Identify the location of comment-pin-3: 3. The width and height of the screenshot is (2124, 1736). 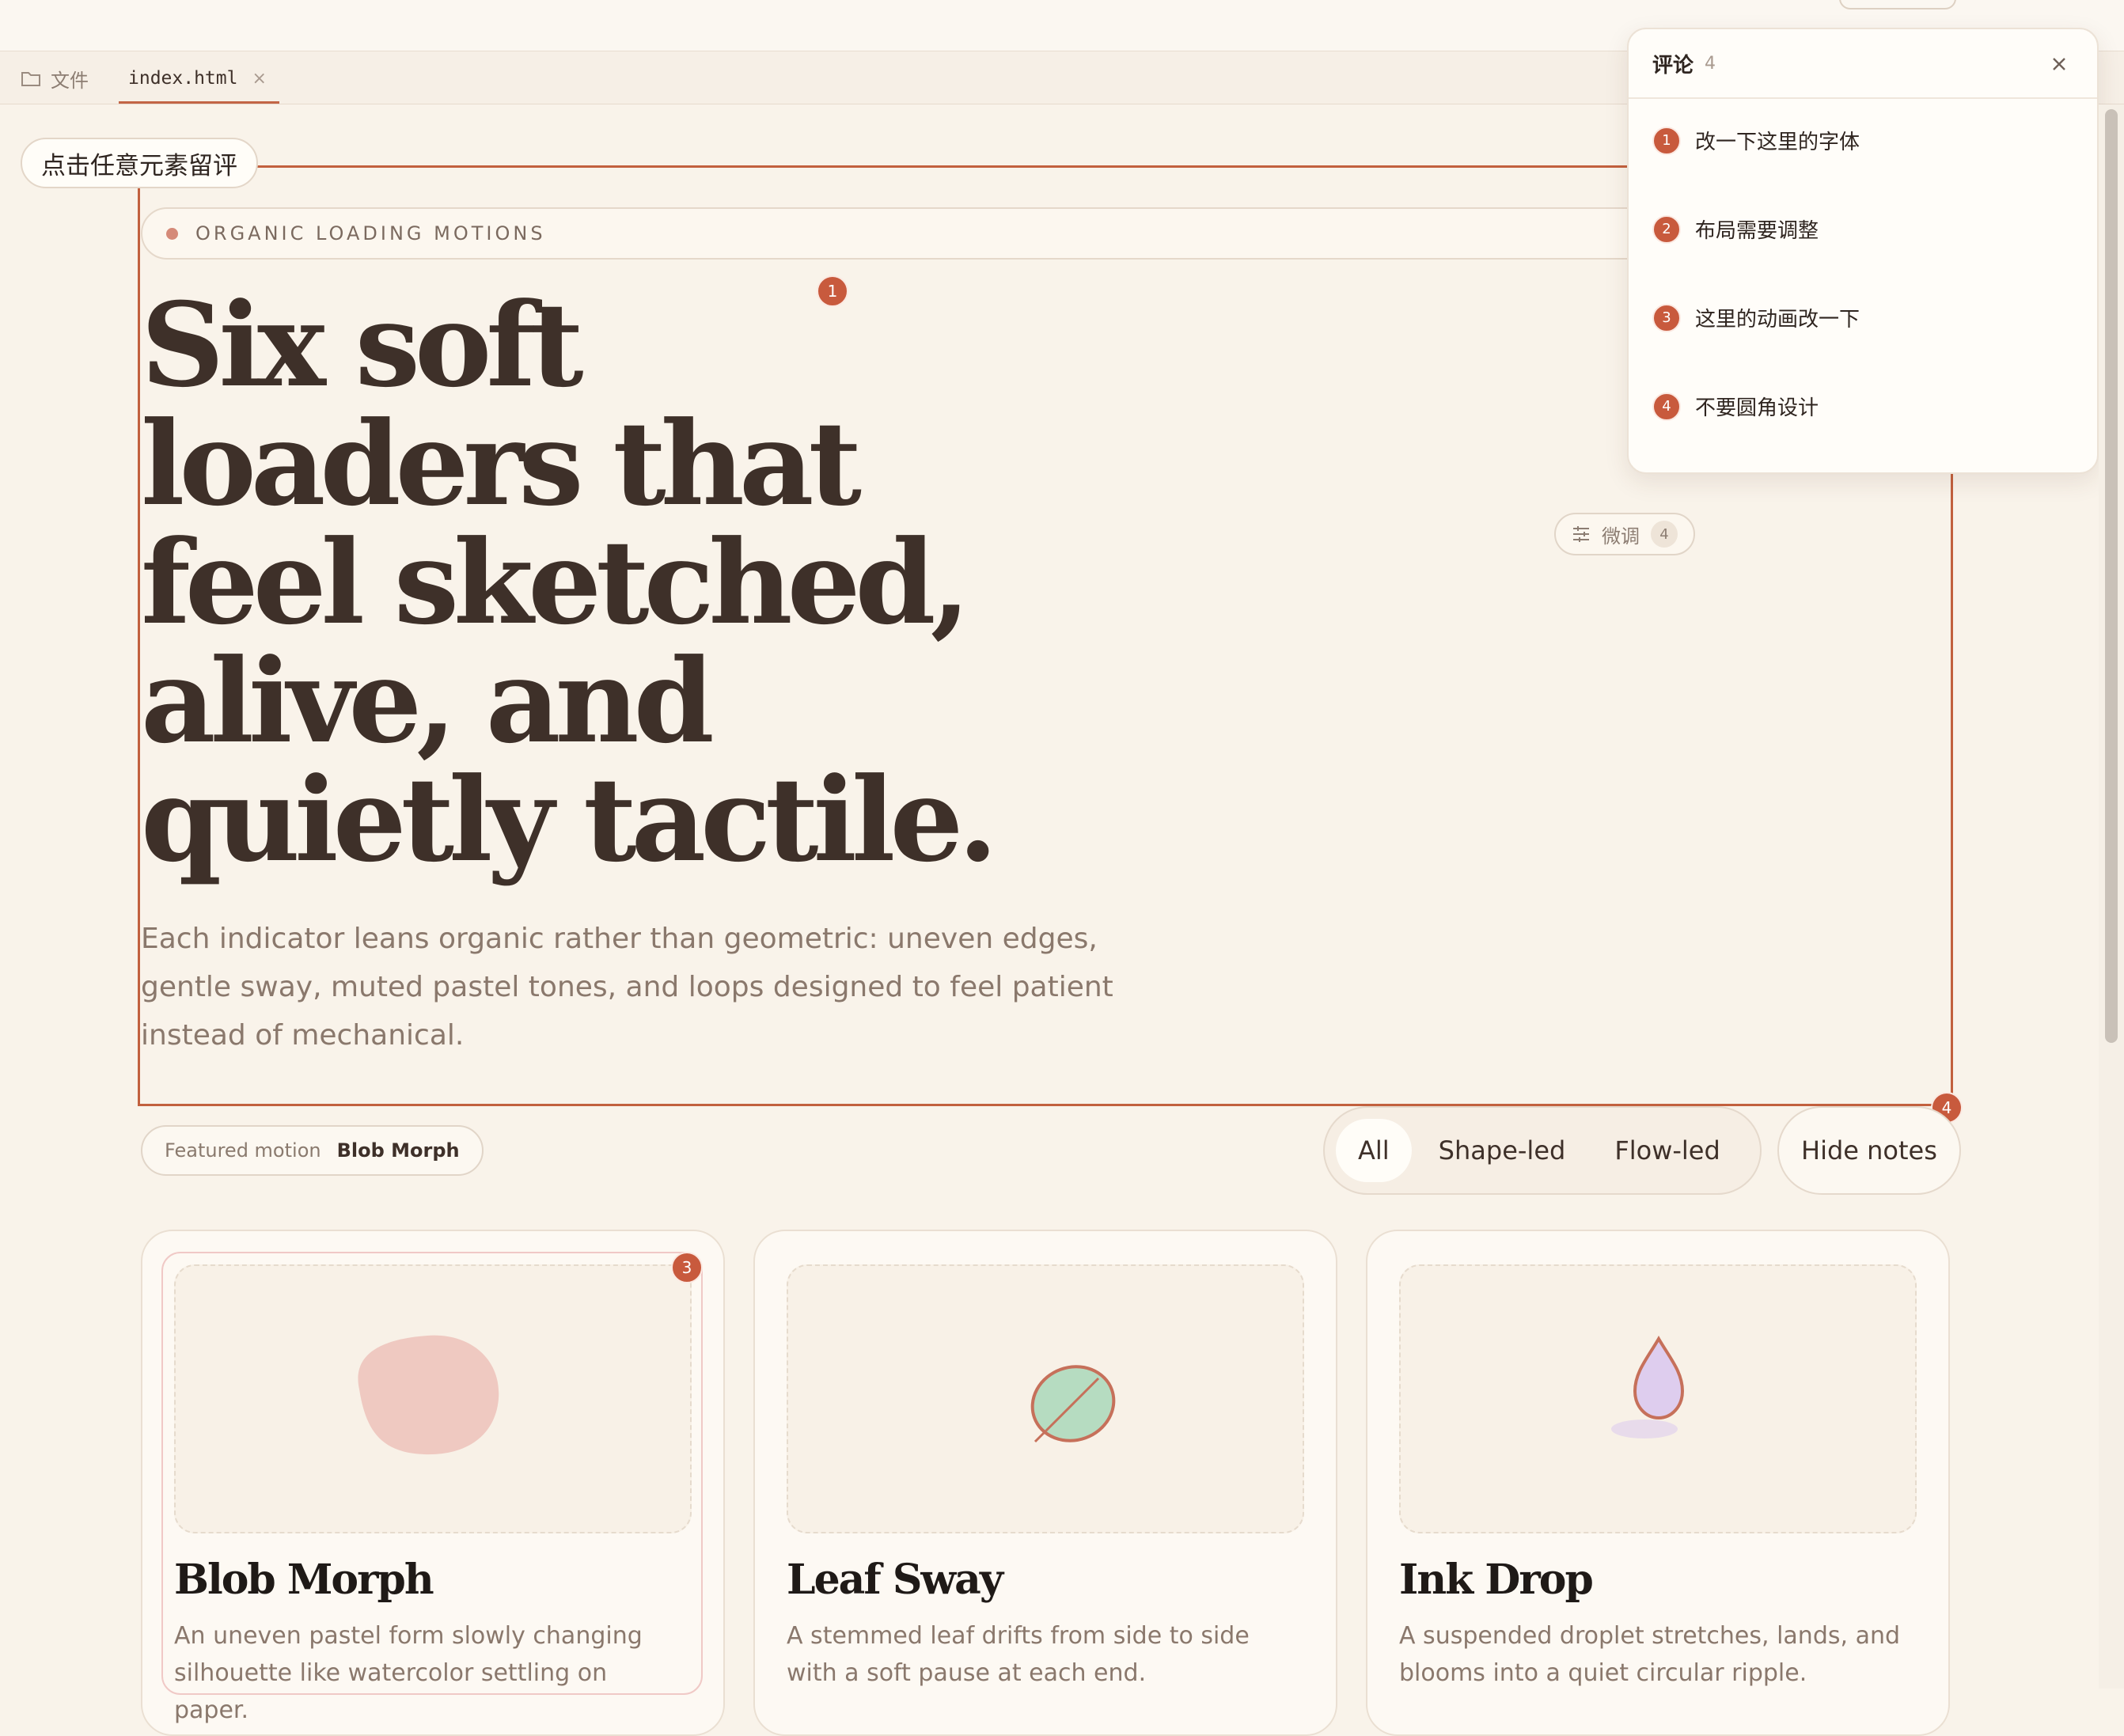
(687, 1268).